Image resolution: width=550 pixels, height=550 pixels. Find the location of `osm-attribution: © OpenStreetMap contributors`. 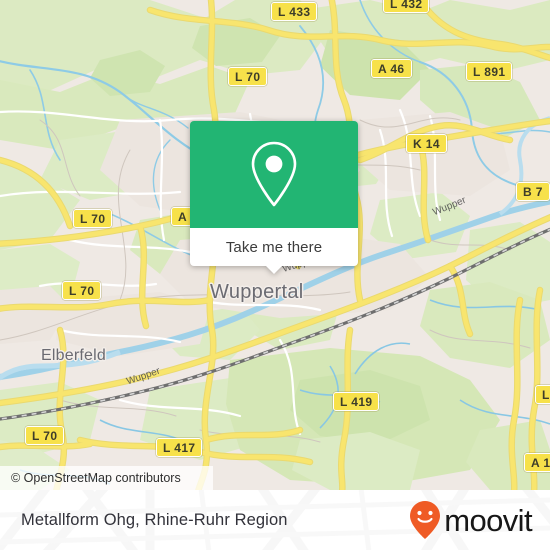

osm-attribution: © OpenStreetMap contributors is located at coordinates (106, 478).